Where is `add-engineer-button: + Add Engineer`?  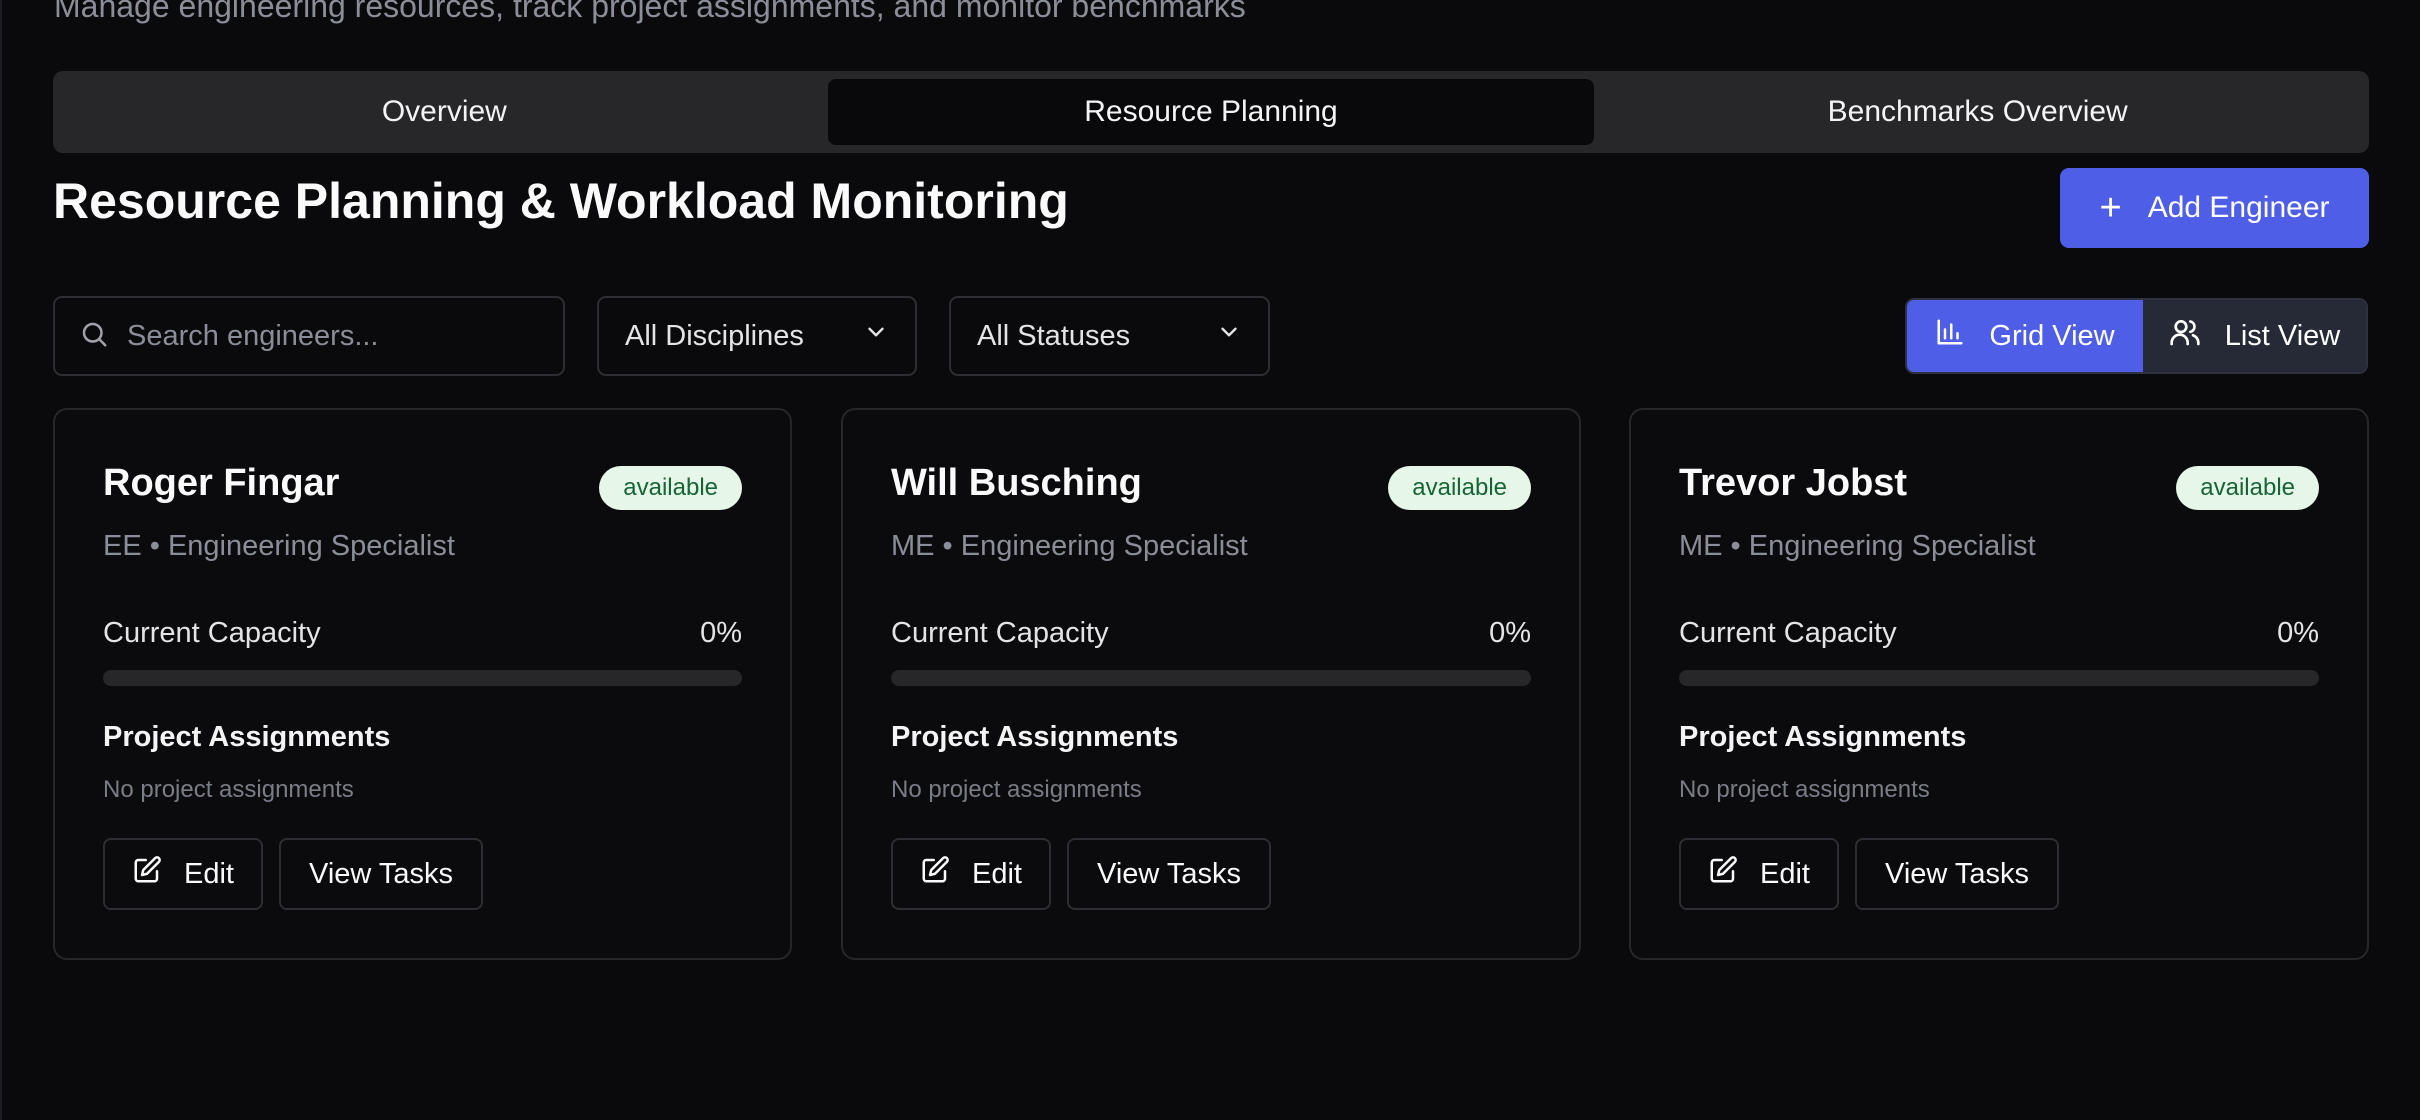 add-engineer-button: + Add Engineer is located at coordinates (2214, 208).